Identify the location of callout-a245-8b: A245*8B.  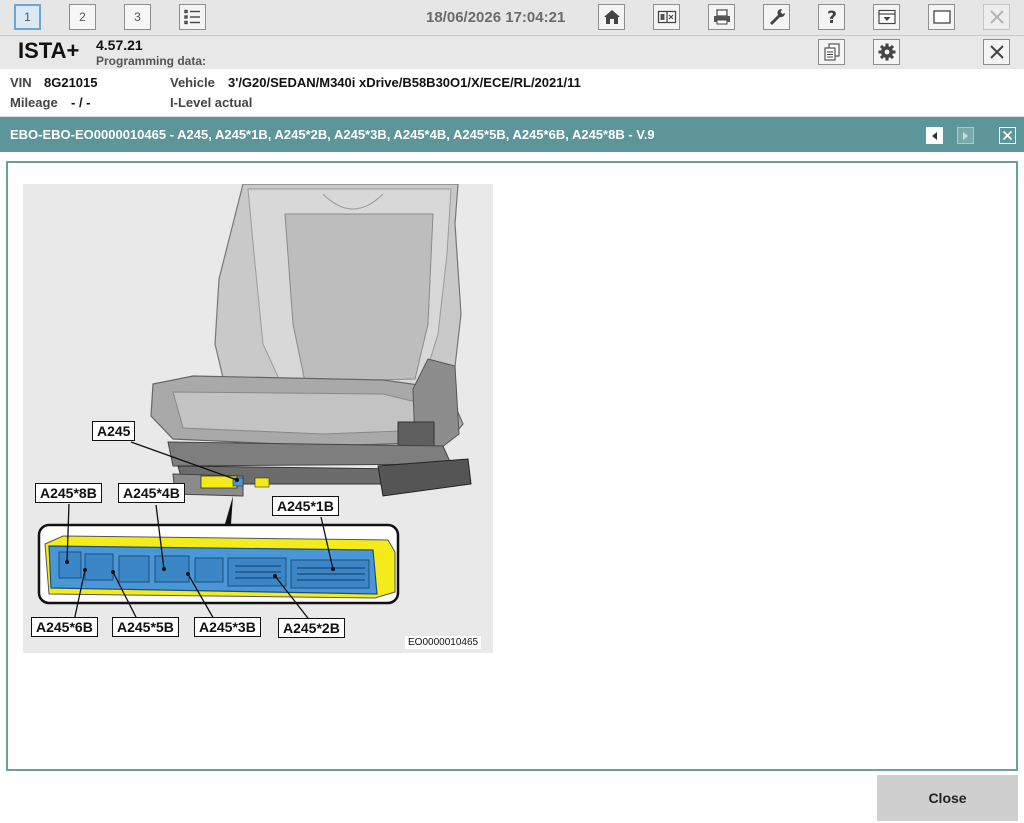
(68, 493).